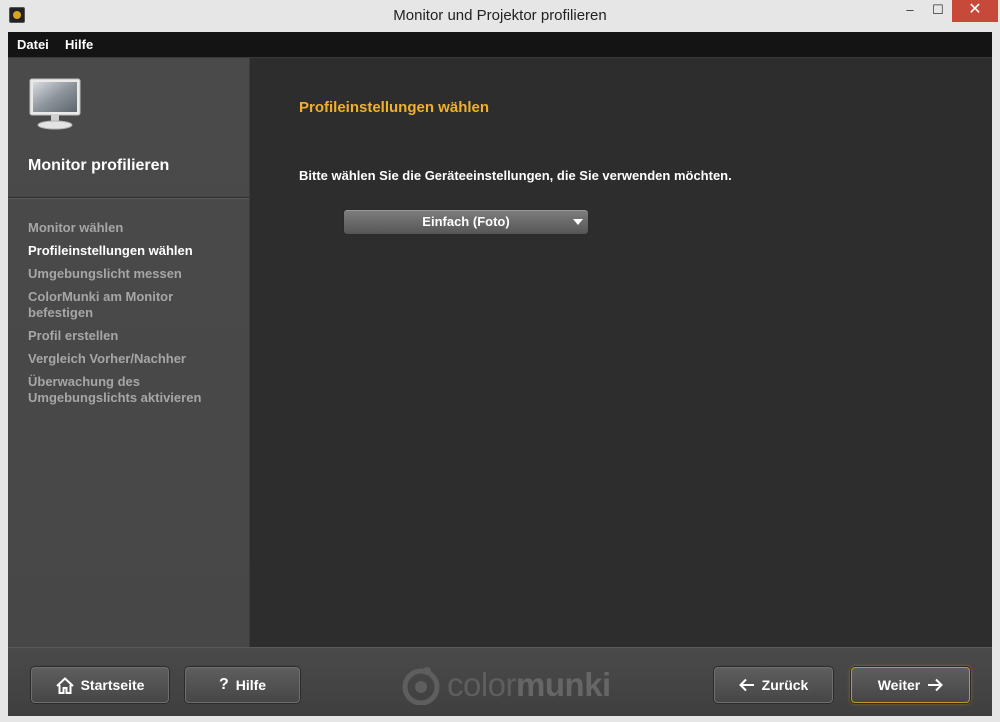  I want to click on minimize-button: –, so click(910, 11).